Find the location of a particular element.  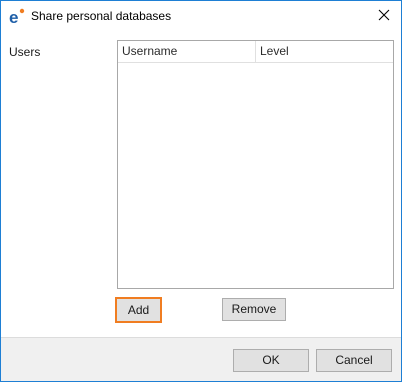

title-bar: e Share personal databases is located at coordinates (201, 16).